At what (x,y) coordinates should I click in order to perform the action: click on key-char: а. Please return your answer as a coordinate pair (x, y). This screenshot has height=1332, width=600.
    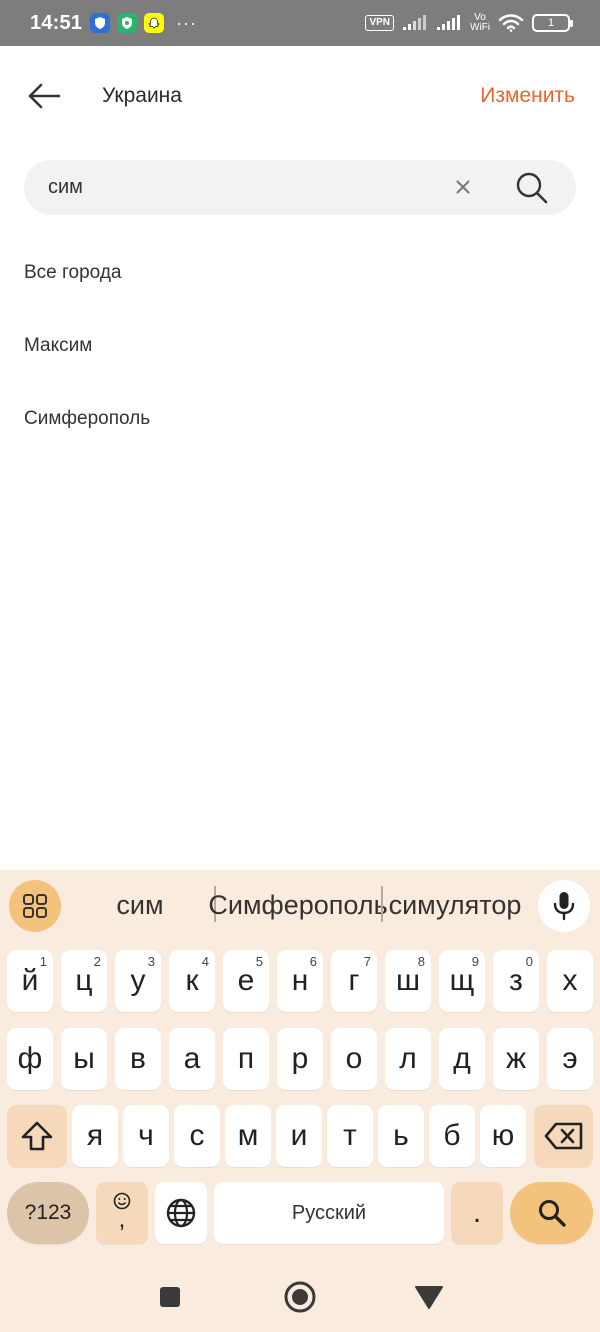
    Looking at the image, I should click on (192, 1058).